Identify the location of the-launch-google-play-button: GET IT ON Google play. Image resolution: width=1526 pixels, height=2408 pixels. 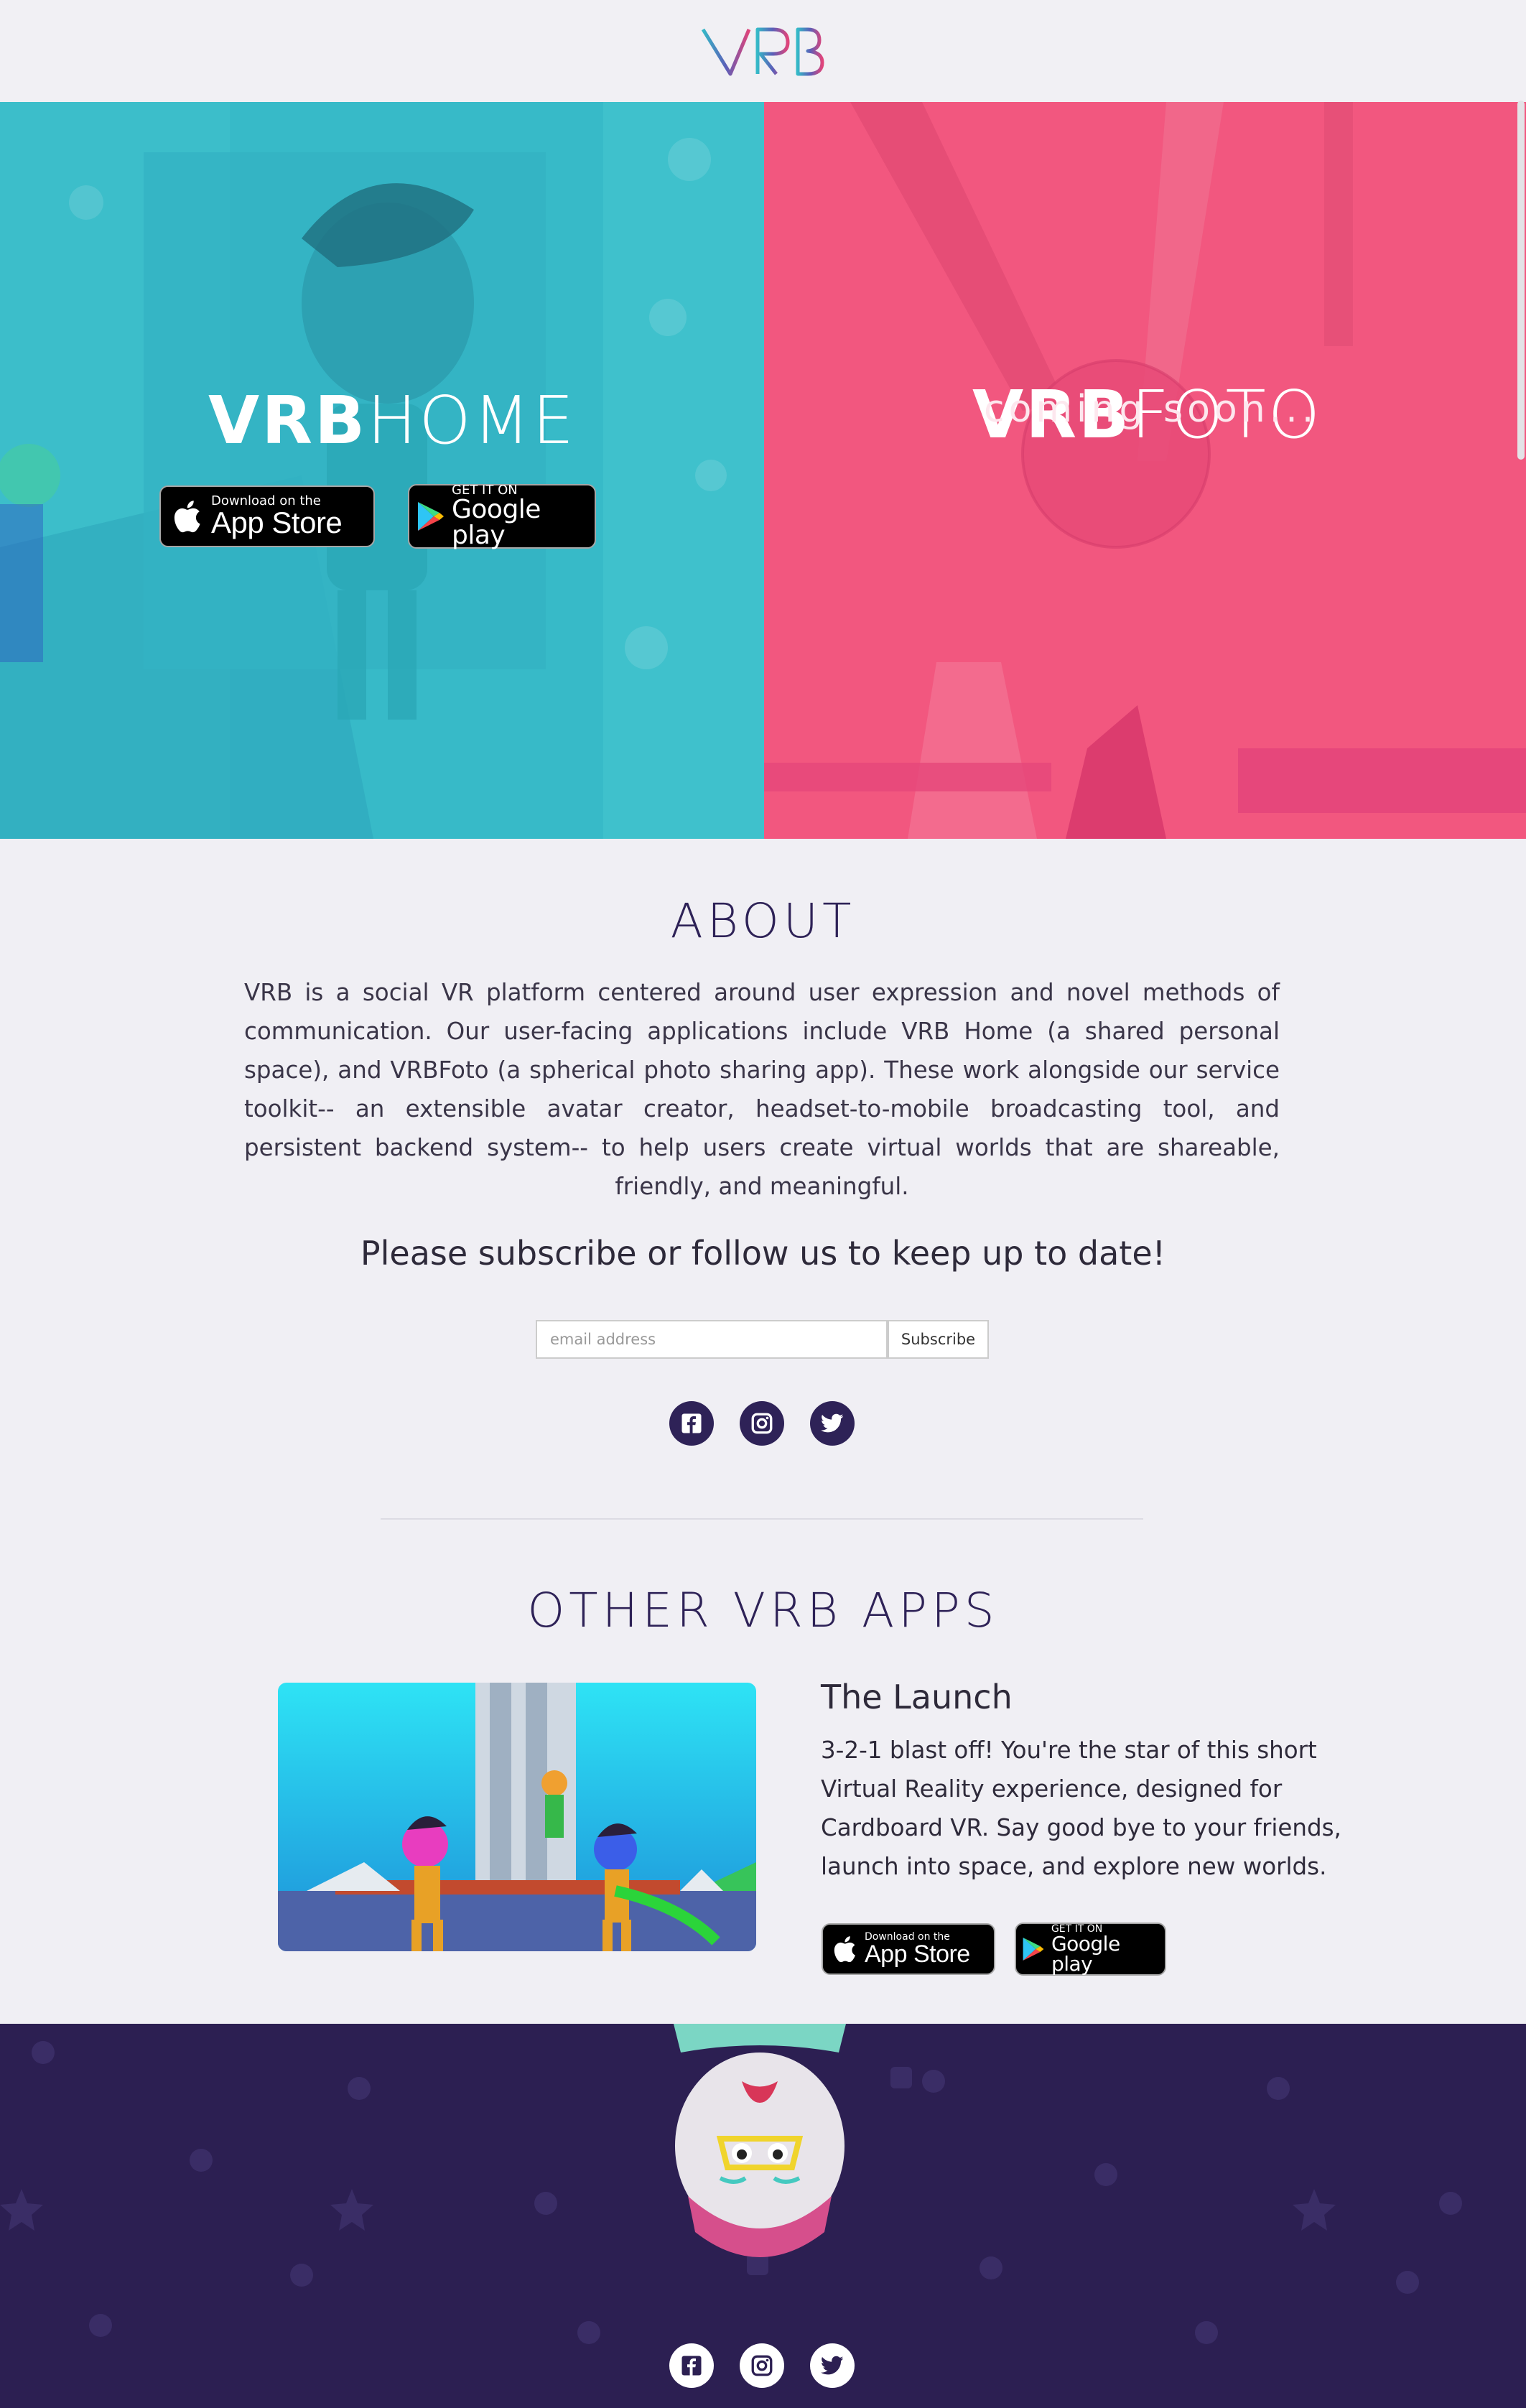
(1090, 1950).